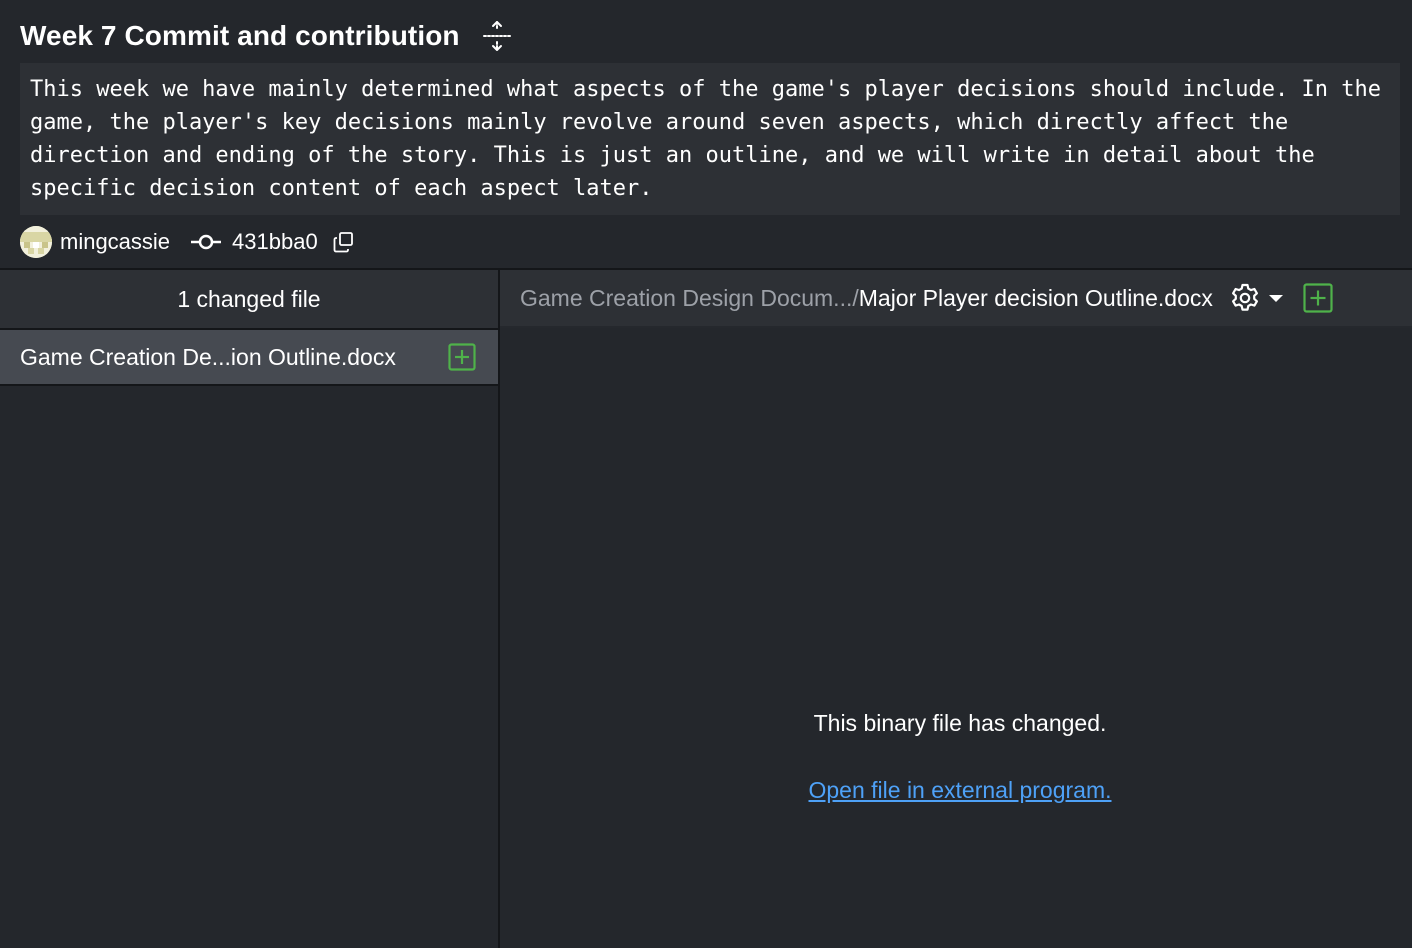 The height and width of the screenshot is (948, 1412). I want to click on diff-settings-button, so click(1257, 298).